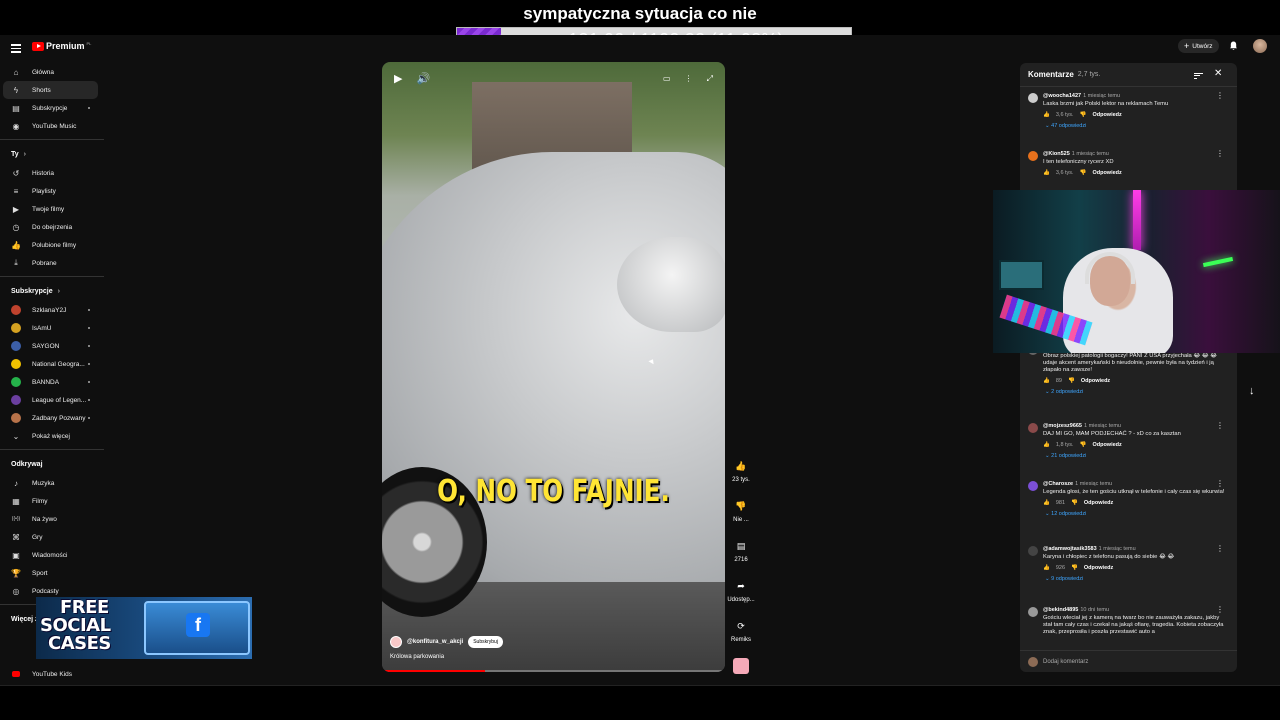 This screenshot has height=720, width=1280. Describe the element at coordinates (52, 537) in the screenshot. I see `sidebar-item-gry: ⌘ Gry` at that location.